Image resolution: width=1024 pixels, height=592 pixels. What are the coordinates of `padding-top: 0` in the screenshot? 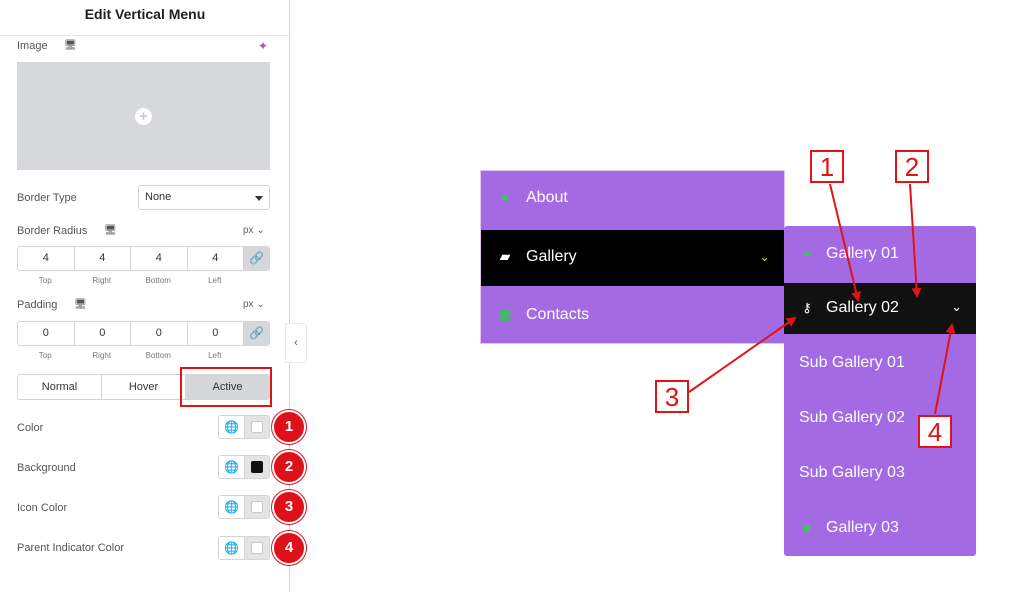 It's located at (46, 333).